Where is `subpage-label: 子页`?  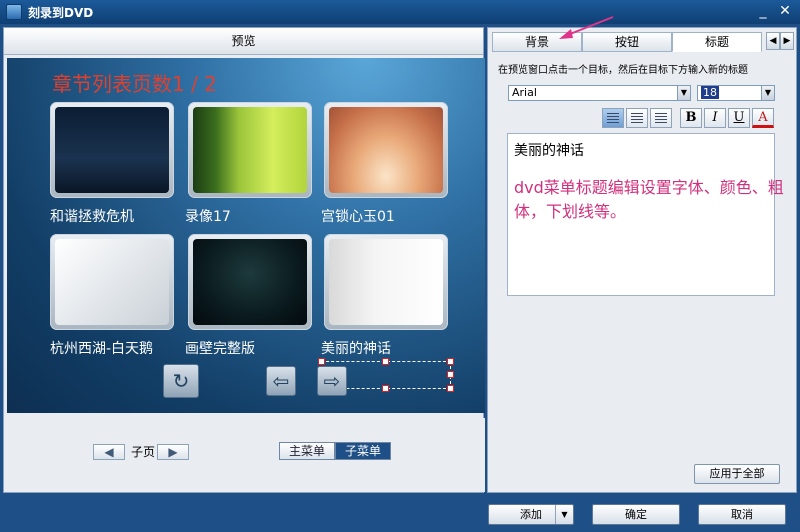
subpage-label: 子页 is located at coordinates (143, 452).